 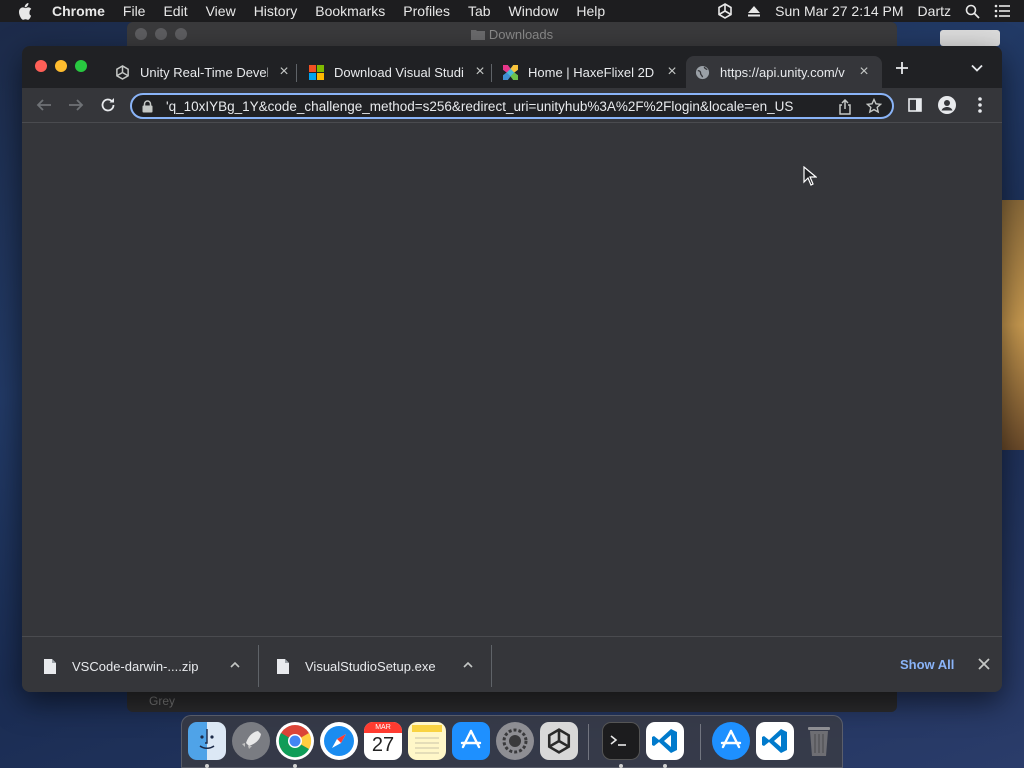 I want to click on profile-avatar-icon, so click(x=947, y=105).